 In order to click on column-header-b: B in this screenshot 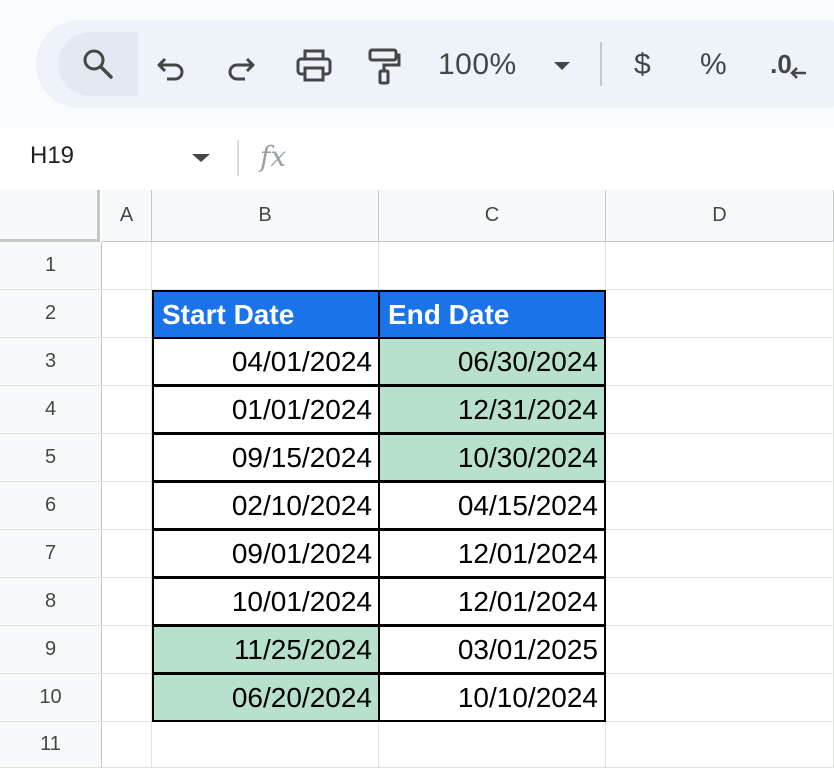, I will do `click(265, 216)`.